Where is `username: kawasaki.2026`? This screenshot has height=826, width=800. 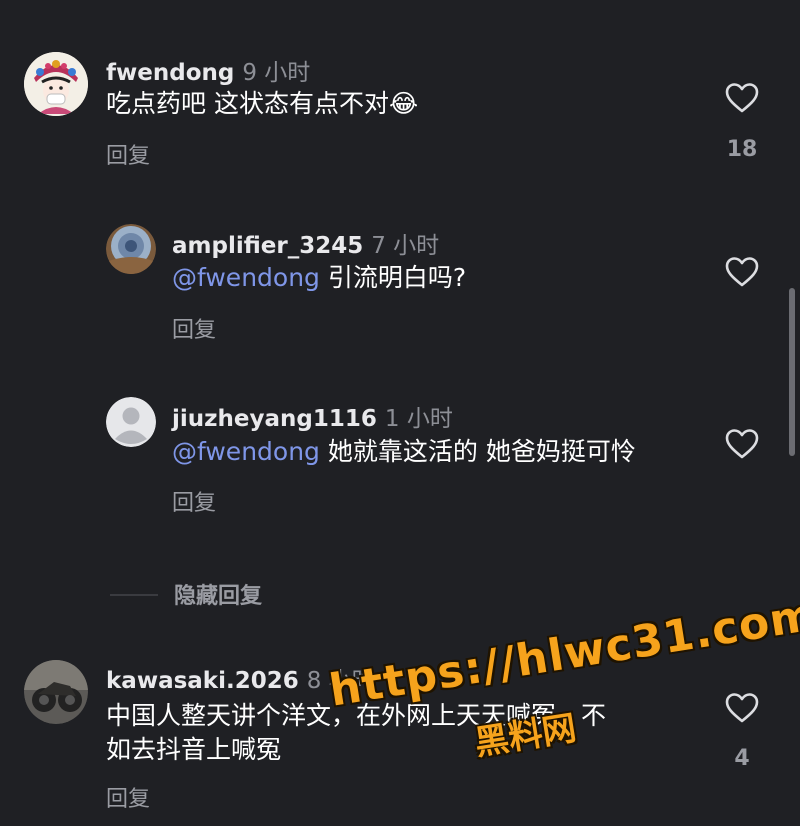 username: kawasaki.2026 is located at coordinates (202, 681).